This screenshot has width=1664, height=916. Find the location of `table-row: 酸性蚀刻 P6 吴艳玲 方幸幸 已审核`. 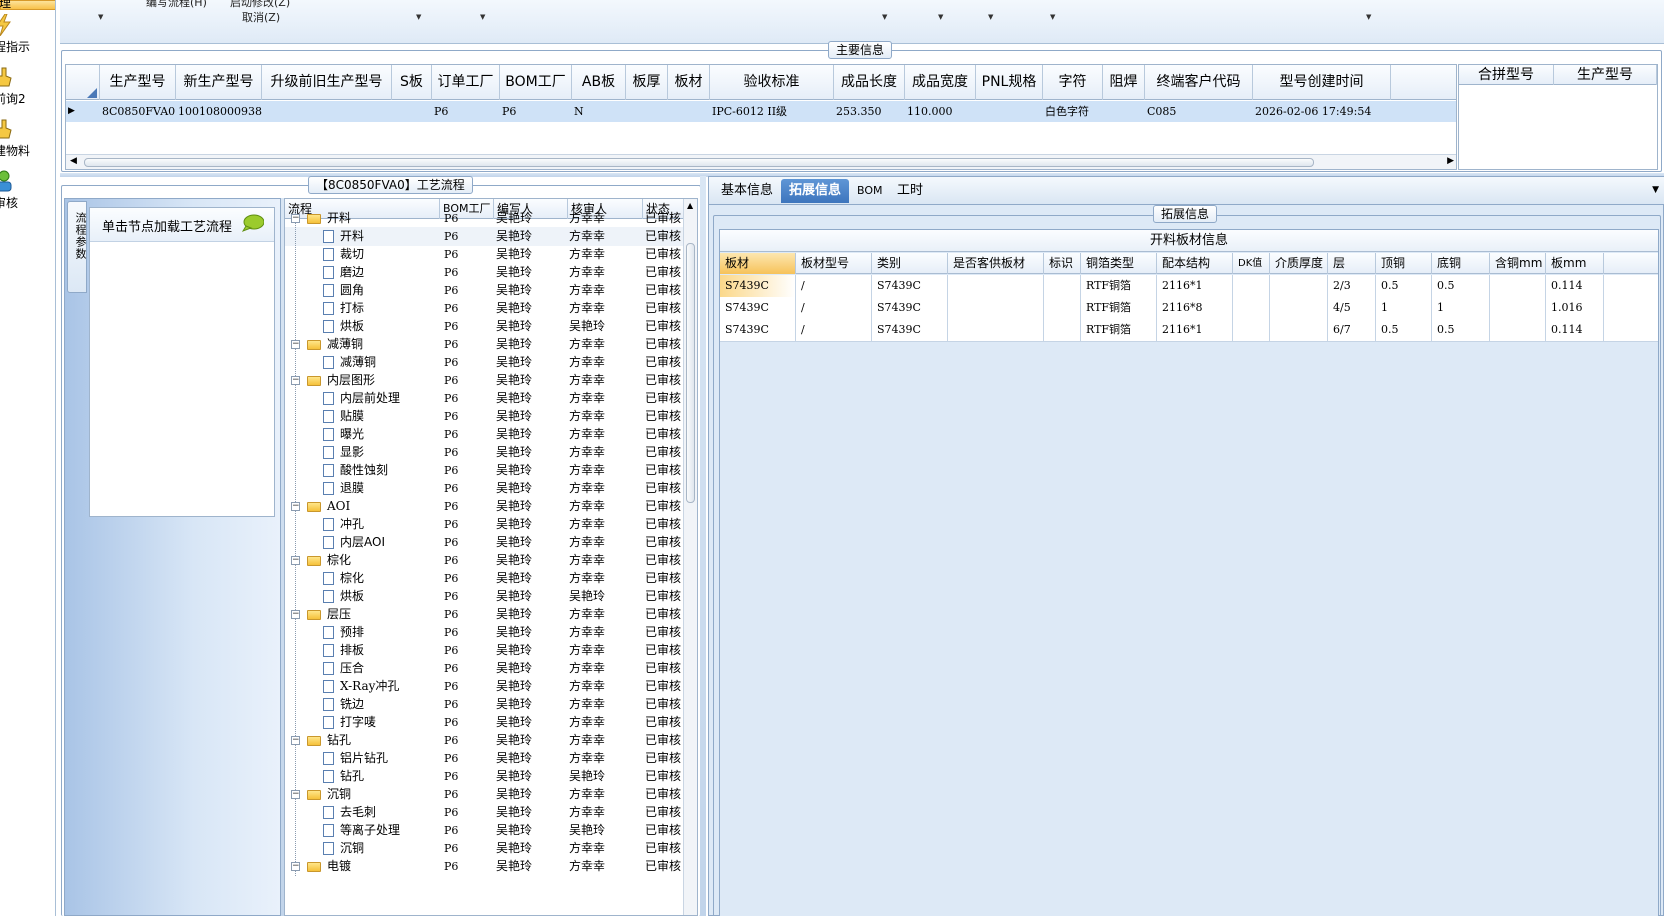

table-row: 酸性蚀刻 P6 吴艳玲 方幸幸 已审核 is located at coordinates (485, 470).